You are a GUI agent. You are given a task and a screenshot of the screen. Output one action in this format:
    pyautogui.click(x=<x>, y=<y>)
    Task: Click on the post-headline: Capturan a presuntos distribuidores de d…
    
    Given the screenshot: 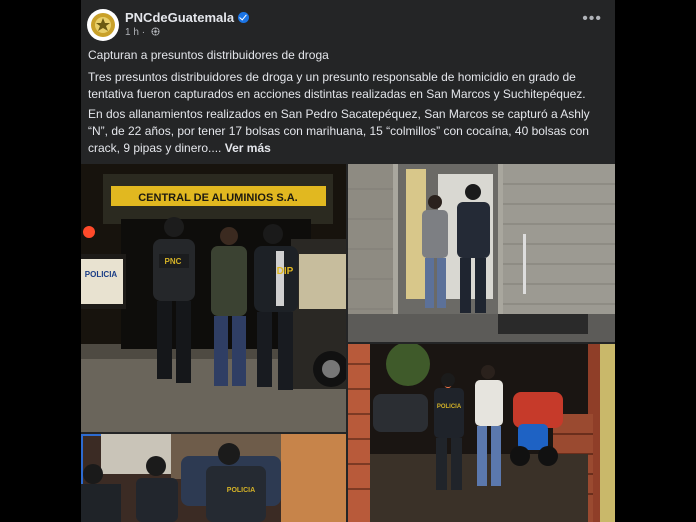 What is the action you would take?
    pyautogui.click(x=208, y=55)
    